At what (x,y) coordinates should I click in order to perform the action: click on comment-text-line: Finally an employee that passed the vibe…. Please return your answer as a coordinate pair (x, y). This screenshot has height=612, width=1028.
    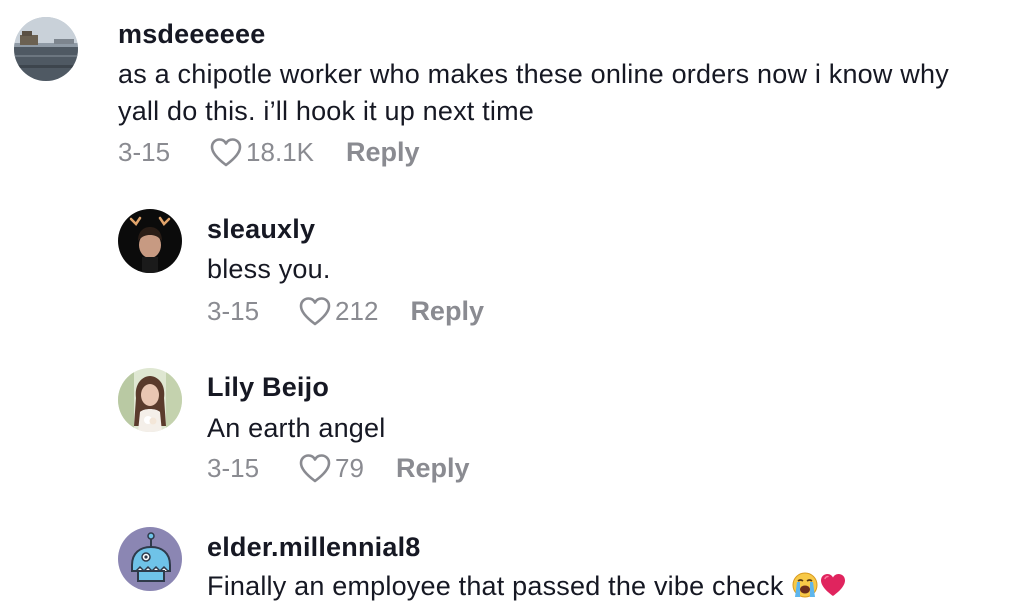
    Looking at the image, I should click on (495, 586).